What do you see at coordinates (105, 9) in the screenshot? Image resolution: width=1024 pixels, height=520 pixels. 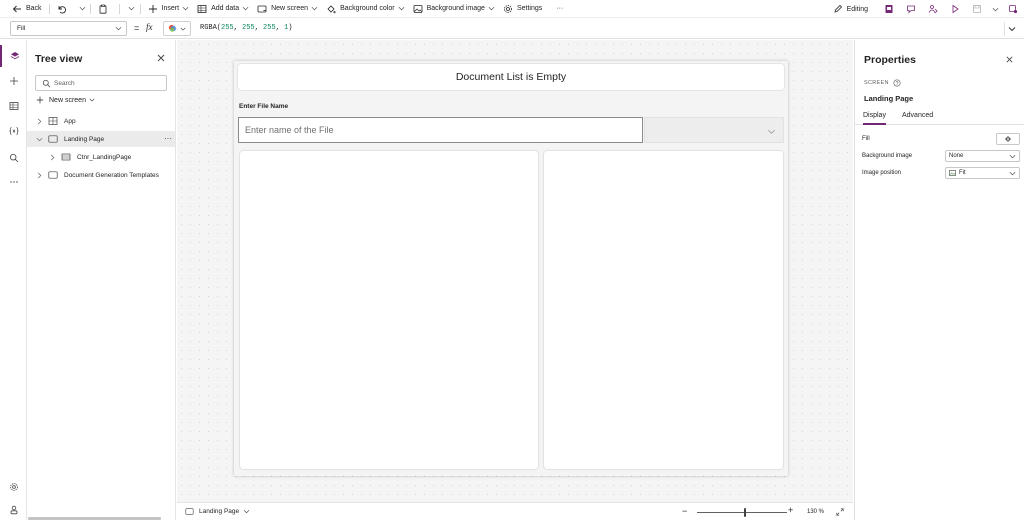 I see `paste-button` at bounding box center [105, 9].